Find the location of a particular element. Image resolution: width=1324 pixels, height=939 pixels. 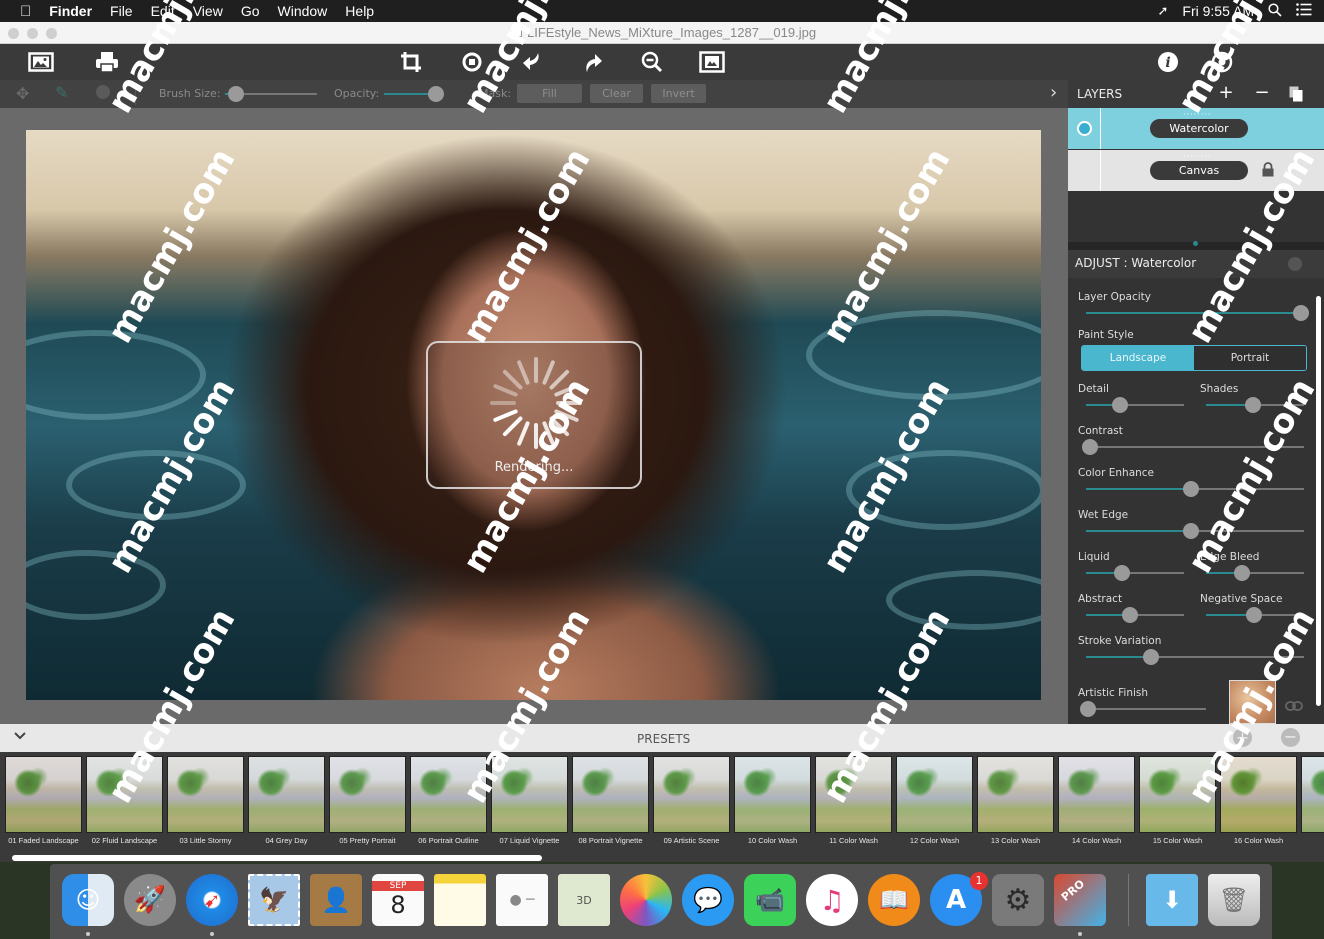

liquid-slider is located at coordinates (1135, 573).